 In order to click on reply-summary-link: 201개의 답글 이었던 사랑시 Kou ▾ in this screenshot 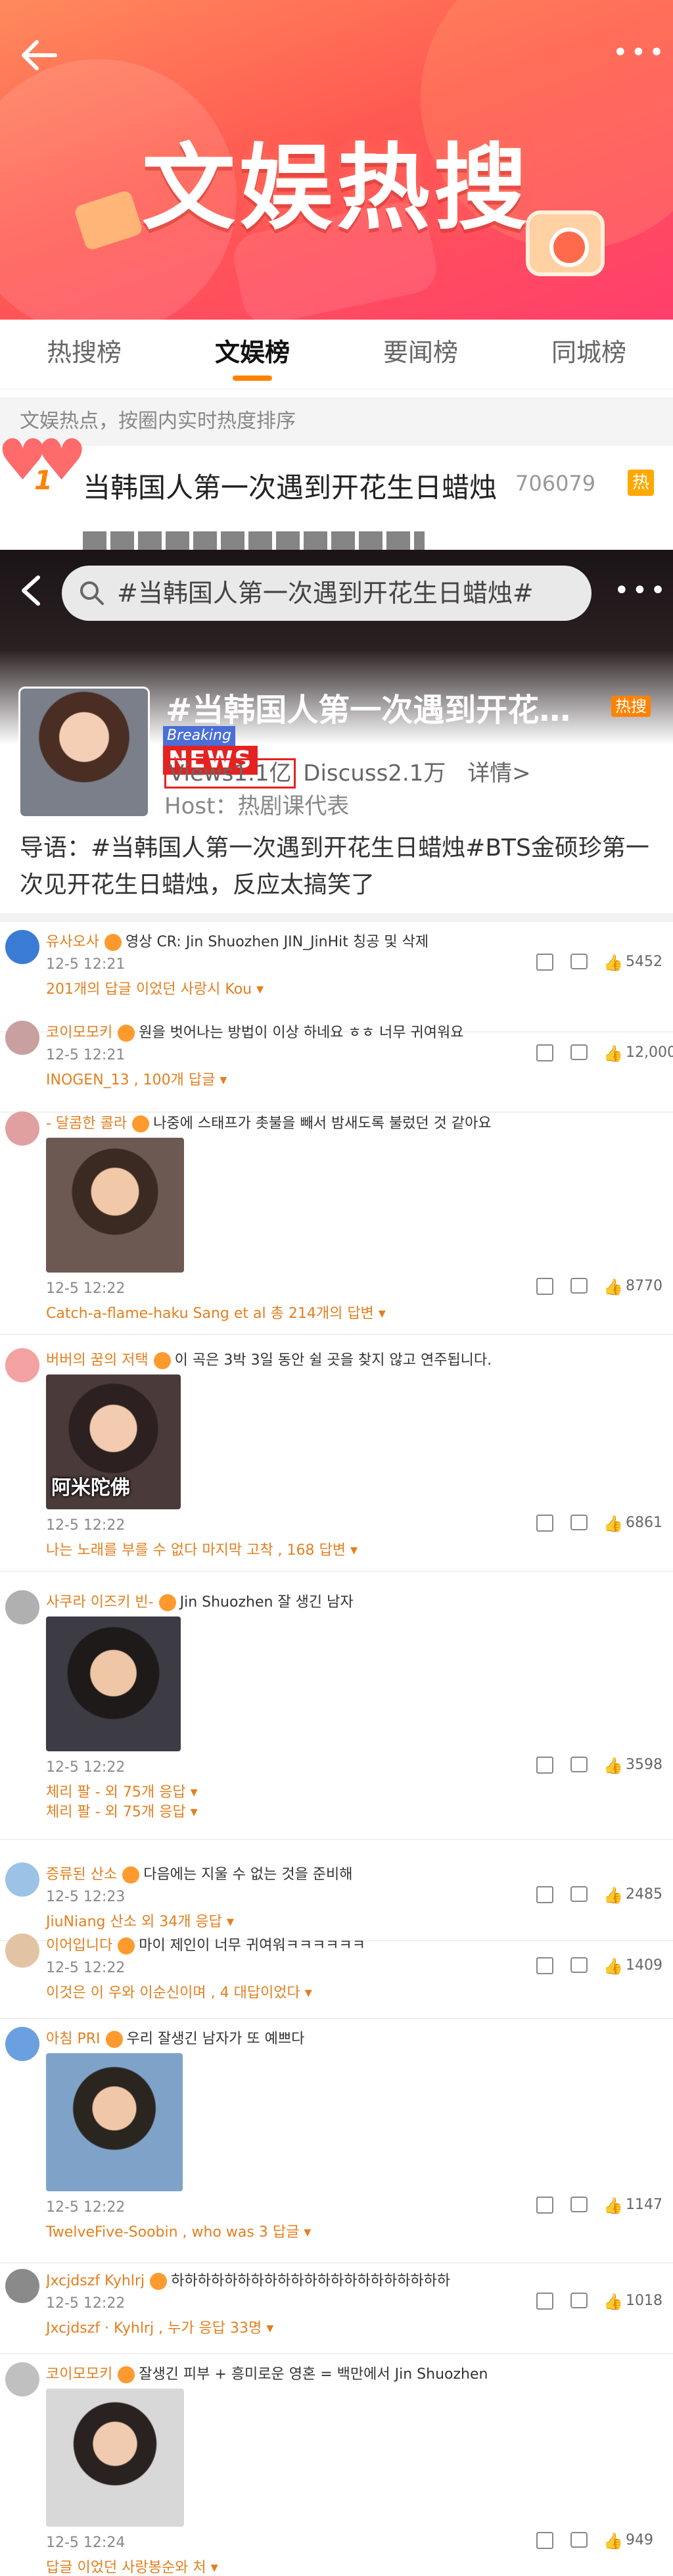, I will do `click(335, 990)`.